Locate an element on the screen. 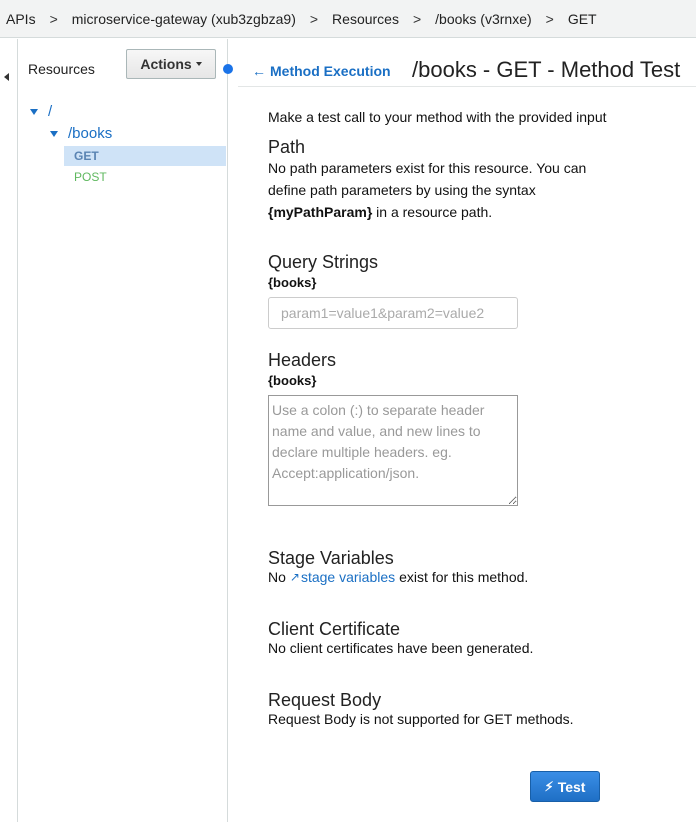 This screenshot has width=696, height=822. breadcrumb-api-name: microservice-gateway (xub3zgbza9) is located at coordinates (184, 19).